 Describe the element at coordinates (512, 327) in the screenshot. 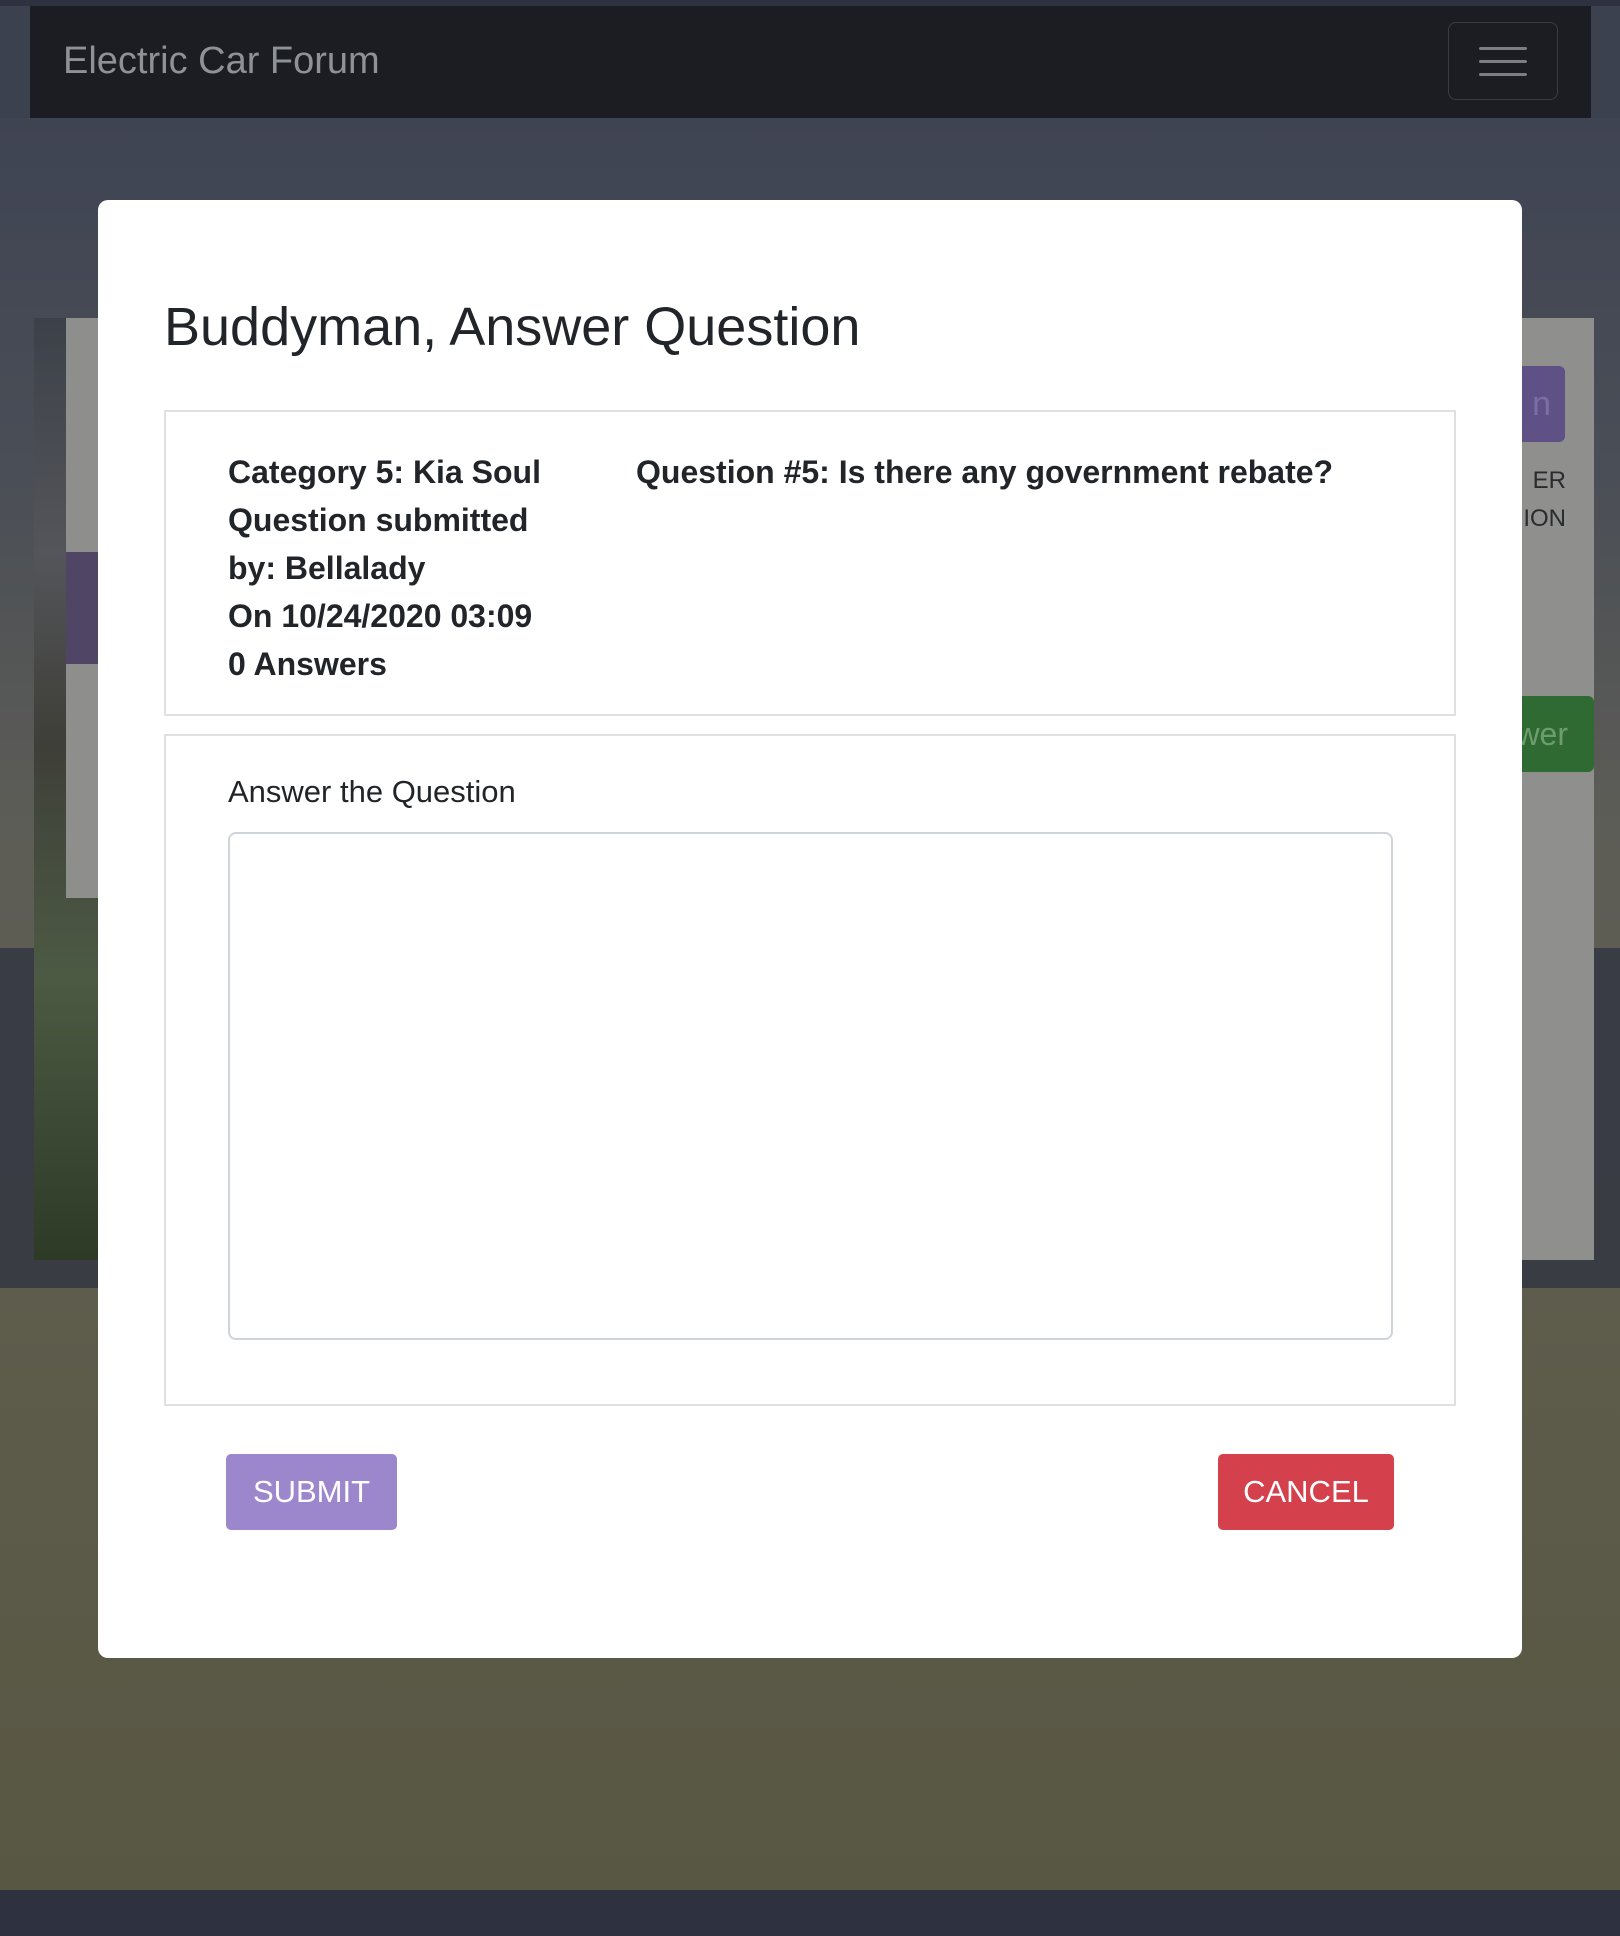

I see `modal-title: Buddyman, Answer Question` at that location.